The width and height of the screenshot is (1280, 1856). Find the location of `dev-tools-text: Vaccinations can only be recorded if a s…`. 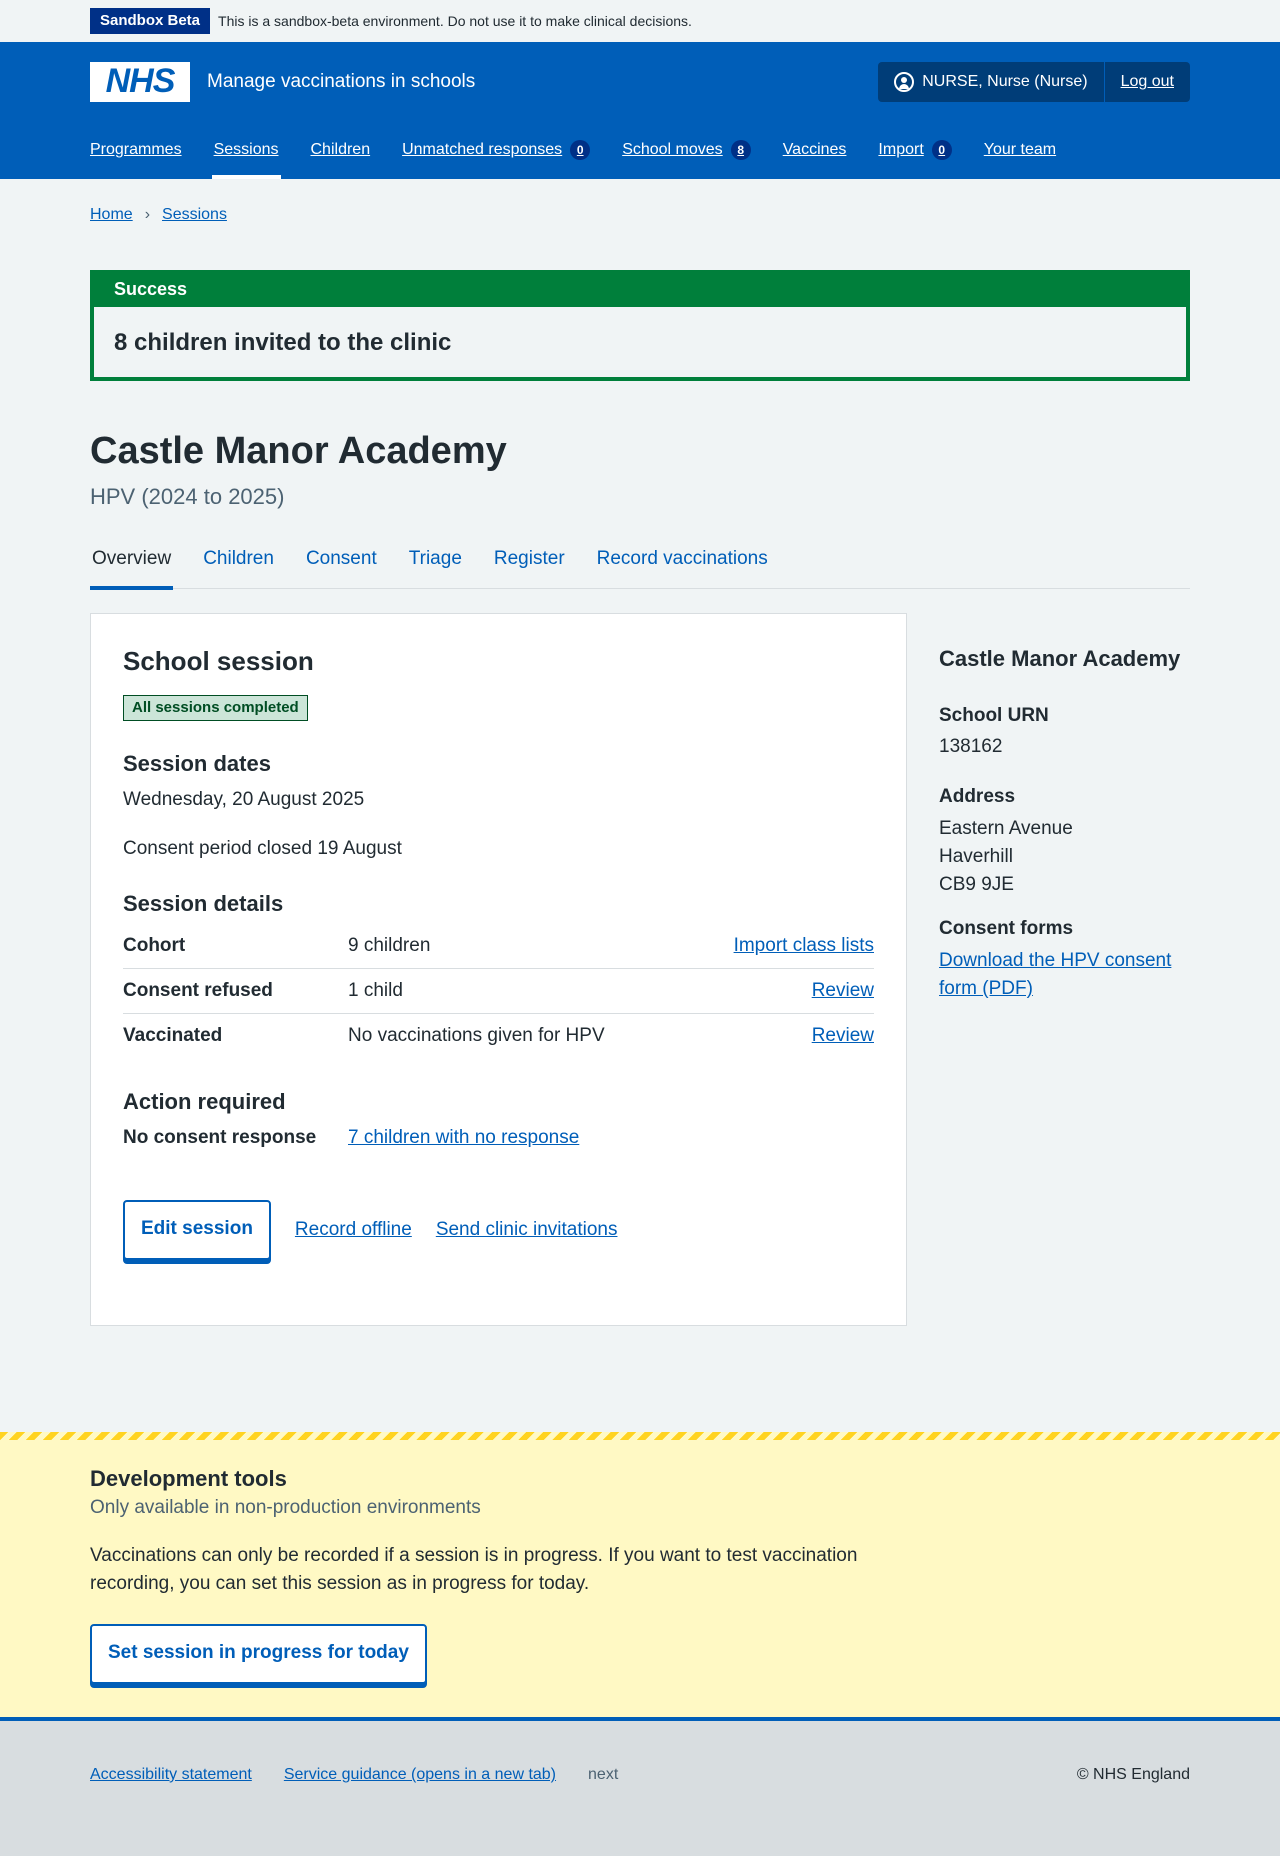

dev-tools-text: Vaccinations can only be recorded if a s… is located at coordinates (474, 1570).